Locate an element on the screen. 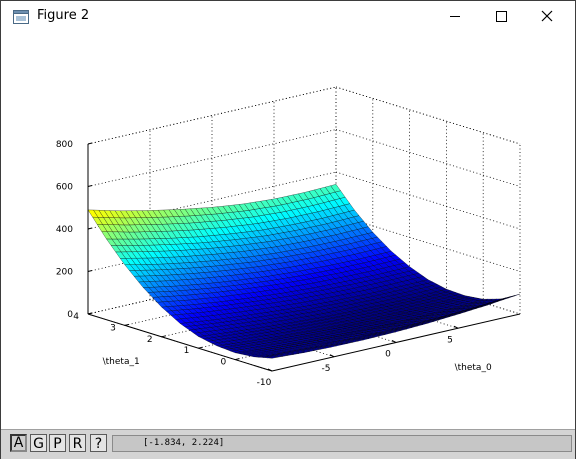  figure-toolbar: A G P R ? [-1.834, 2.224] is located at coordinates (288, 444).